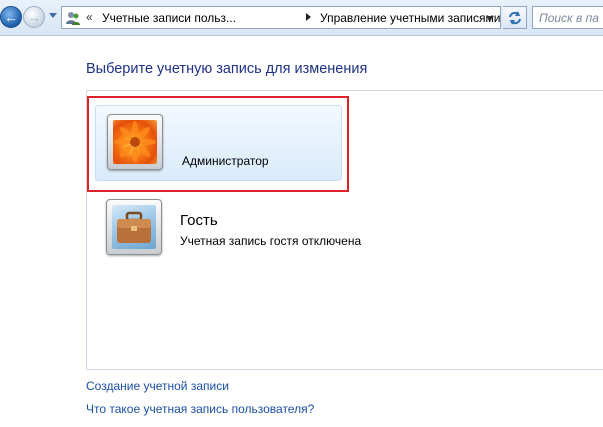 The image size is (603, 427). What do you see at coordinates (227, 69) in the screenshot?
I see `page-title: Выберите учетную запись для изменения` at bounding box center [227, 69].